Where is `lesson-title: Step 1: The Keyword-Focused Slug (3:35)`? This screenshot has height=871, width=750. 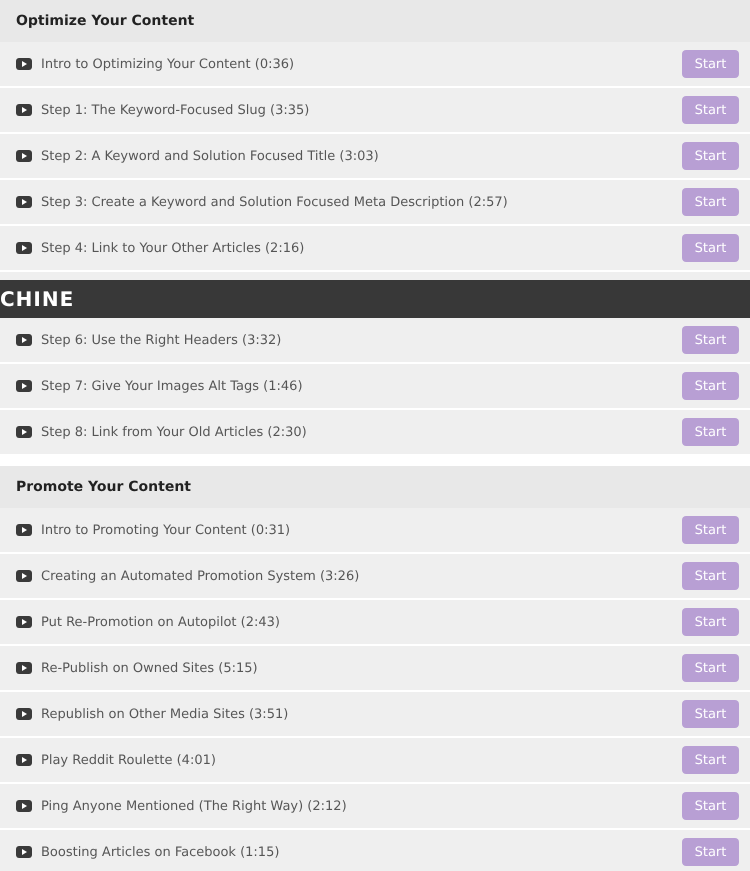
lesson-title: Step 1: The Keyword-Focused Slug (3:35) is located at coordinates (175, 110).